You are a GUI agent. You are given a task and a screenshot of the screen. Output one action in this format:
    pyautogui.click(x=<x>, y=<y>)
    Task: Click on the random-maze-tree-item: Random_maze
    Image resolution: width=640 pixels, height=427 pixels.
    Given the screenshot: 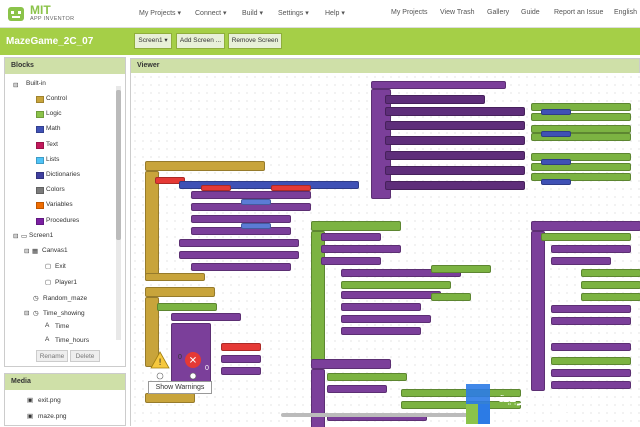 What is the action you would take?
    pyautogui.click(x=65, y=298)
    